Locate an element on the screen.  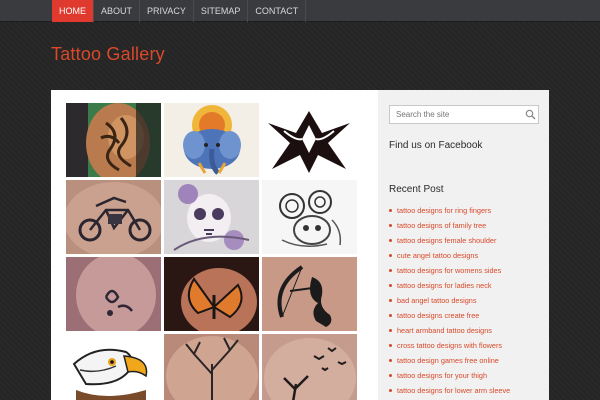
list-item: bad angel tattoo designs is located at coordinates (449, 300).